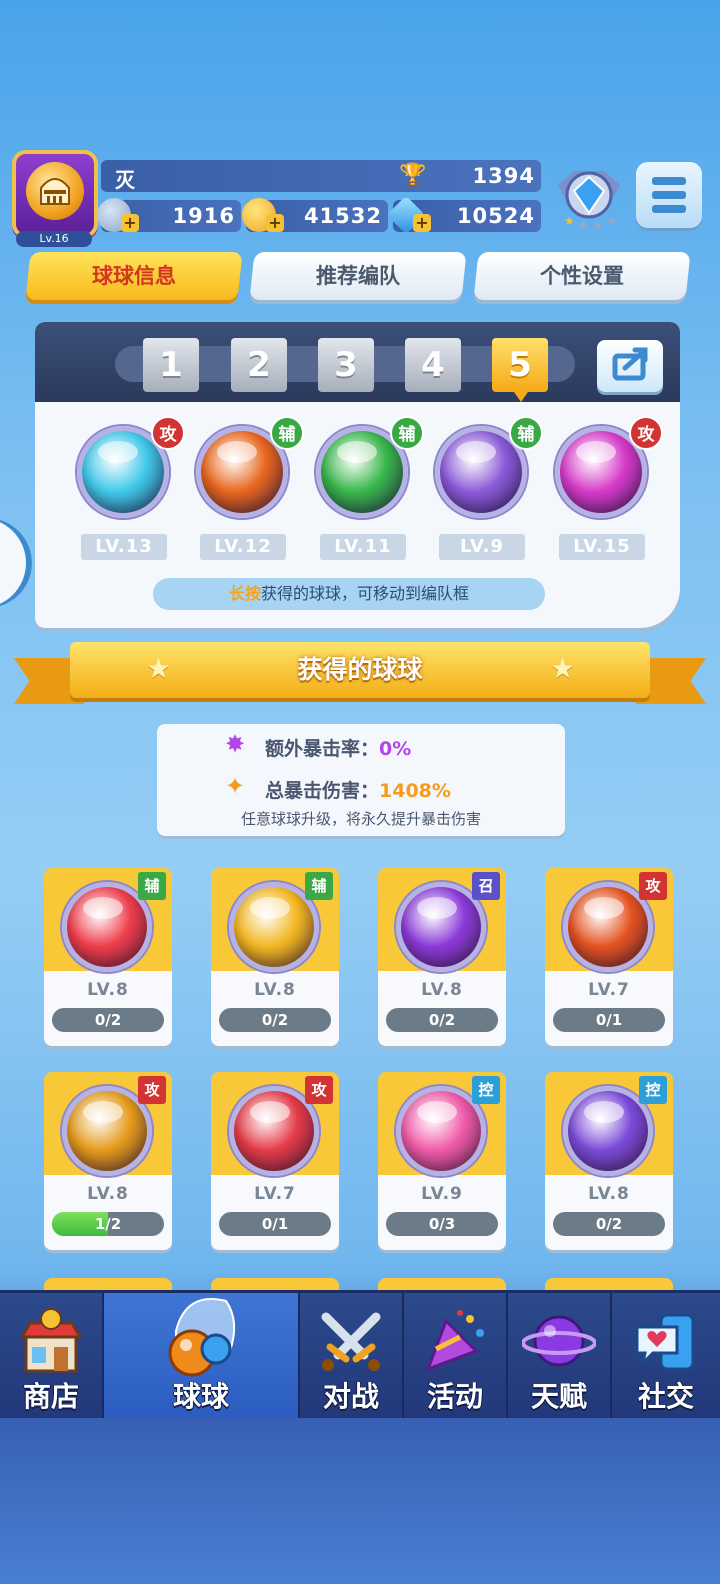 Image resolution: width=720 pixels, height=1584 pixels. Describe the element at coordinates (666, 1344) in the screenshot. I see `chat-phone-icon` at that location.